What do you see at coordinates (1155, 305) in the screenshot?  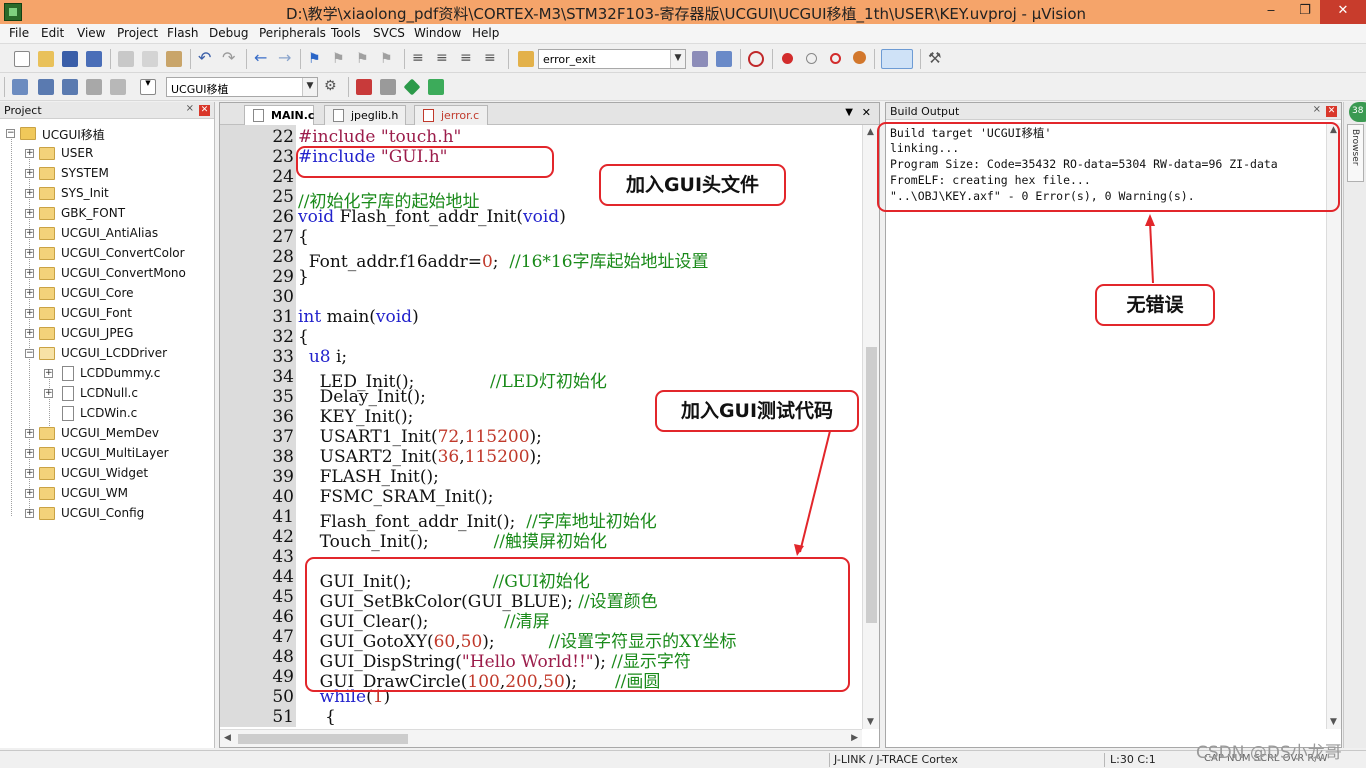 I see `no-error-note: 无错误` at bounding box center [1155, 305].